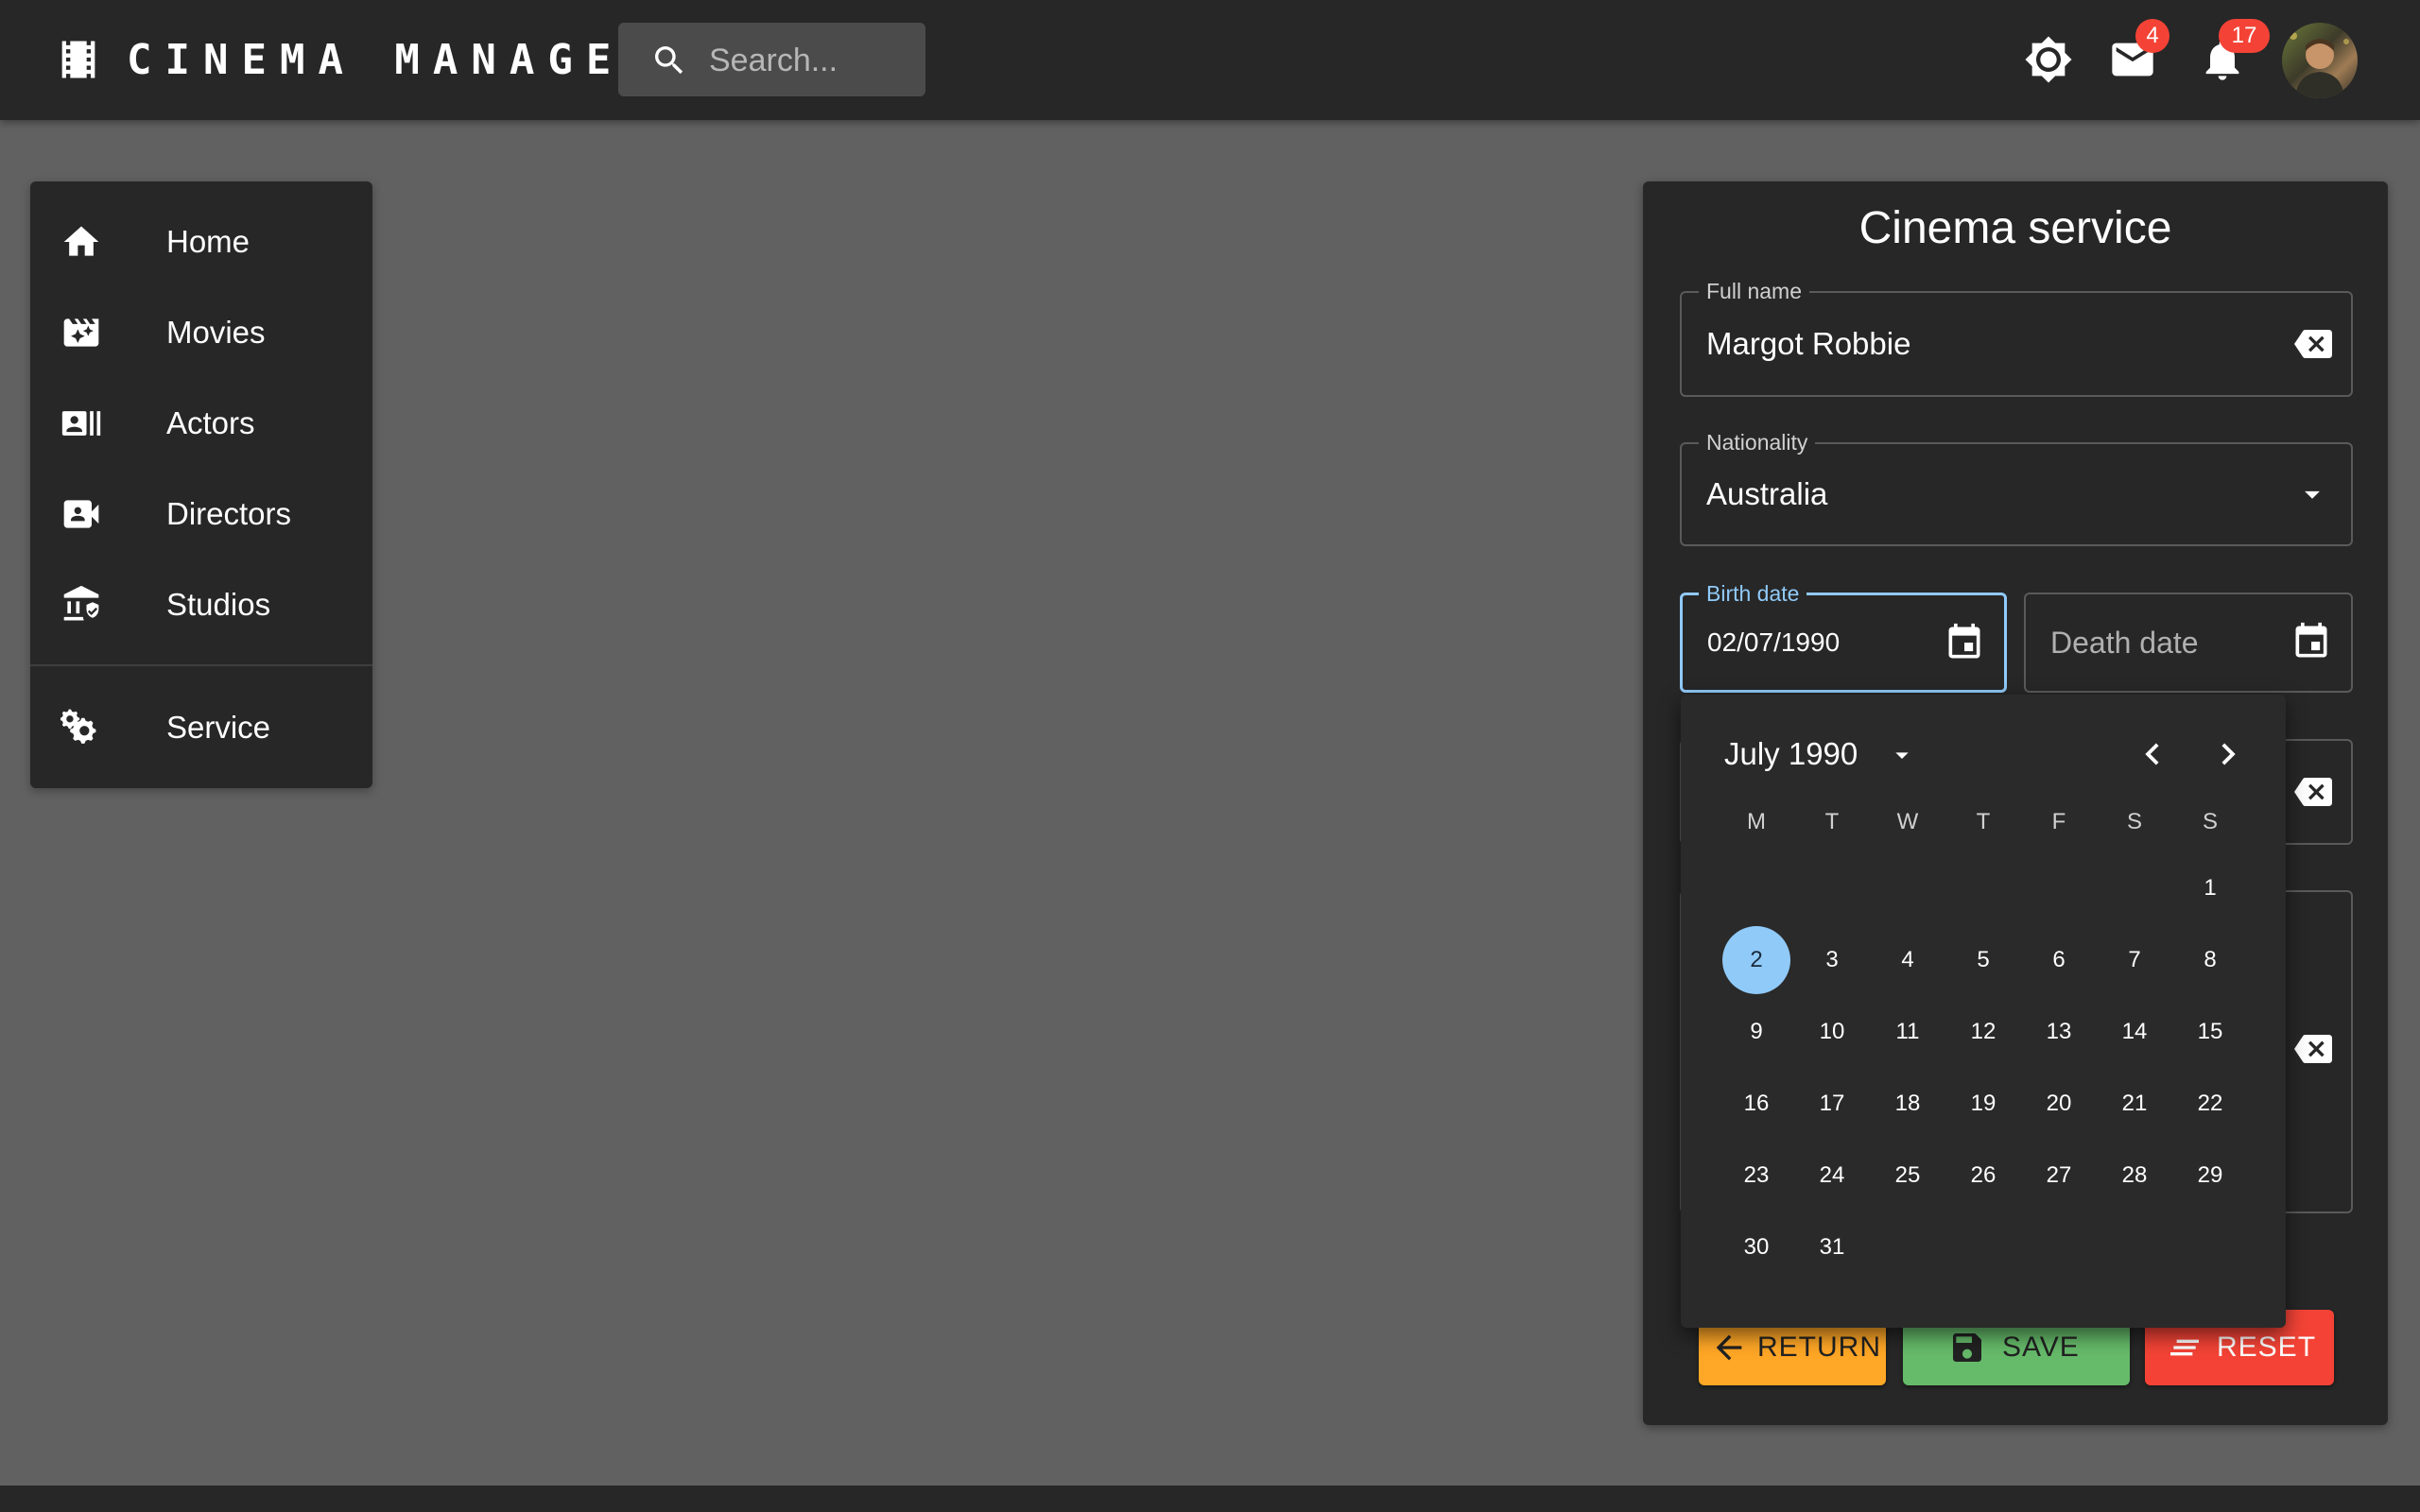 The image size is (2420, 1512). I want to click on sidebar-item-home: Home, so click(201, 242).